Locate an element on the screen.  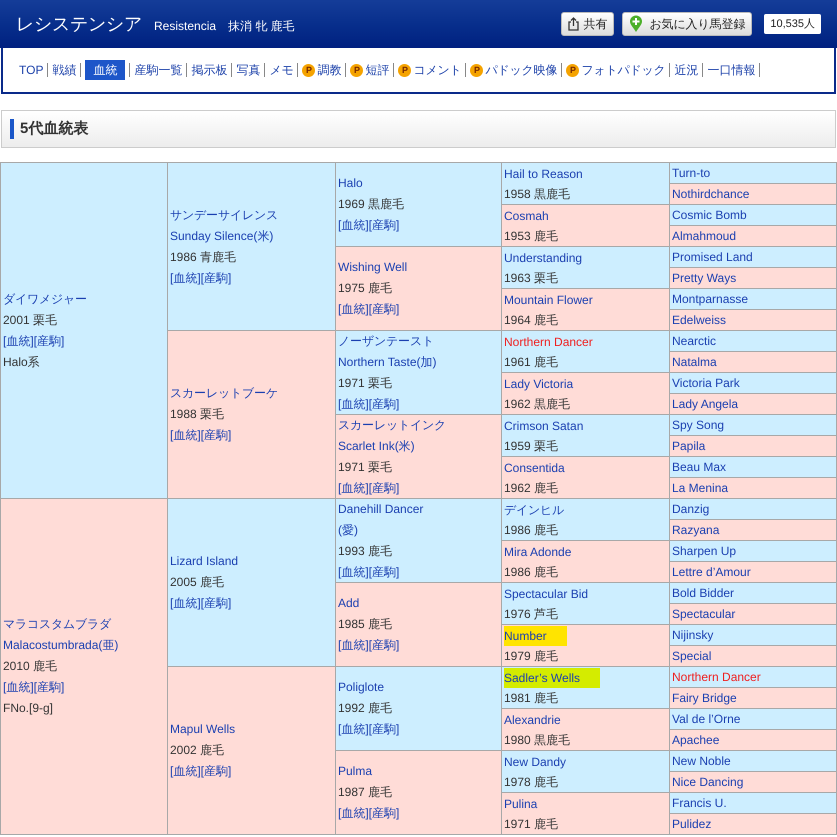
horse-name-link: Sharpen Up is located at coordinates (704, 551).